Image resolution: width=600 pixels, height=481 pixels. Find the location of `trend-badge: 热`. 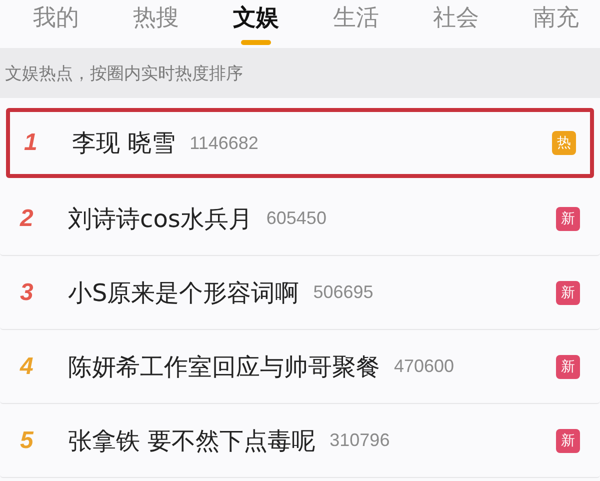

trend-badge: 热 is located at coordinates (564, 143).